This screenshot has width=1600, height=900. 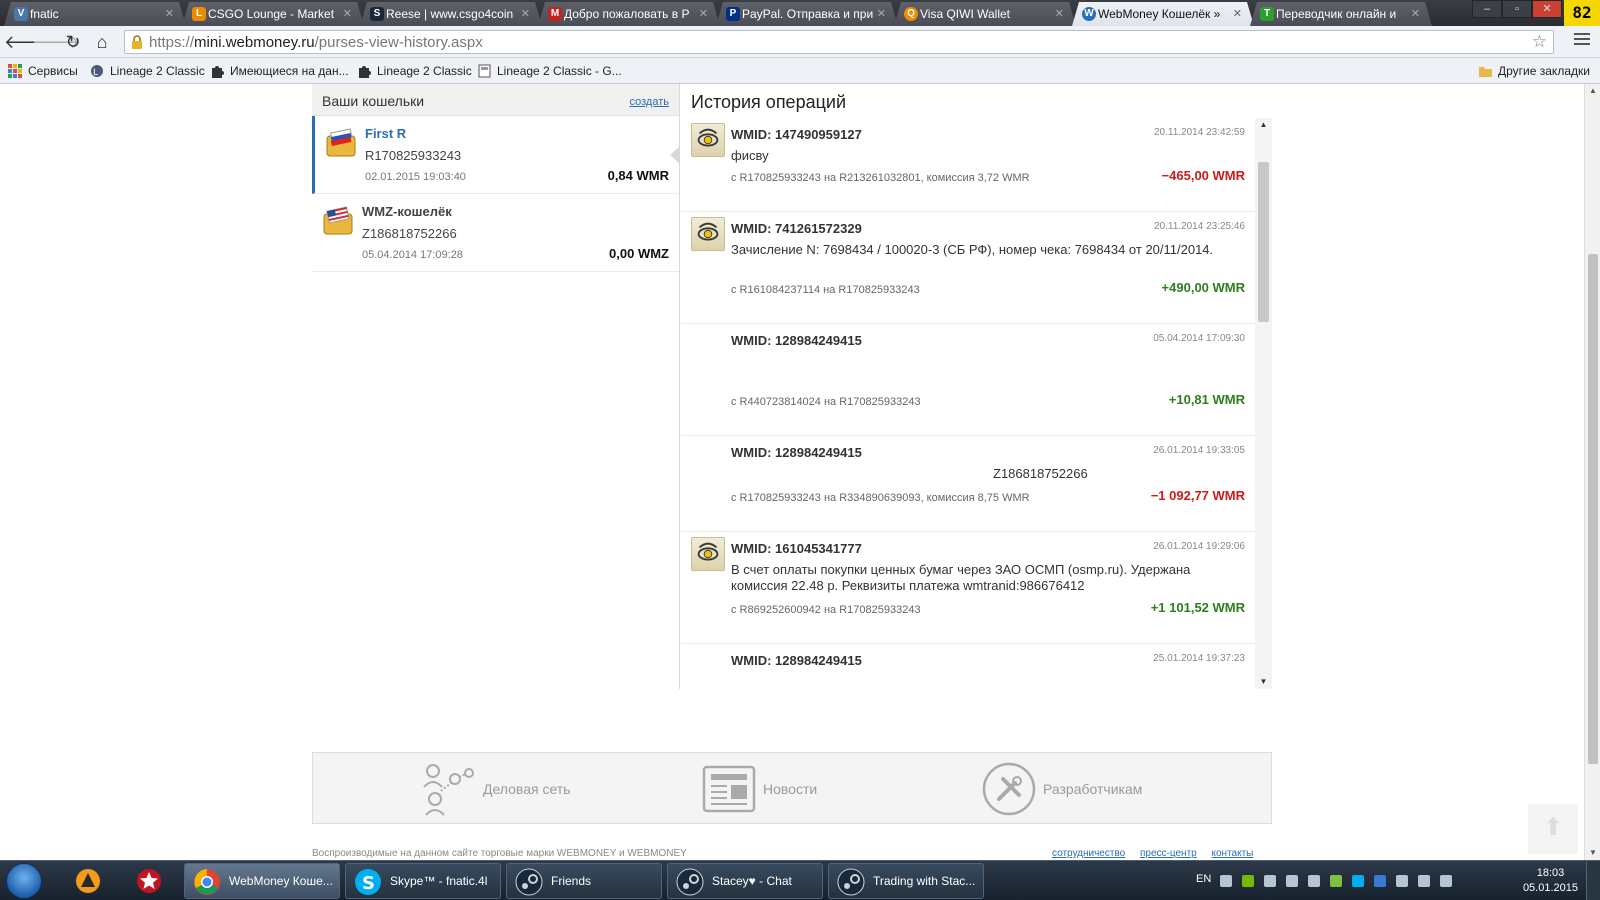 What do you see at coordinates (638, 175) in the screenshot?
I see `wallet-balance: 0,84 WMR` at bounding box center [638, 175].